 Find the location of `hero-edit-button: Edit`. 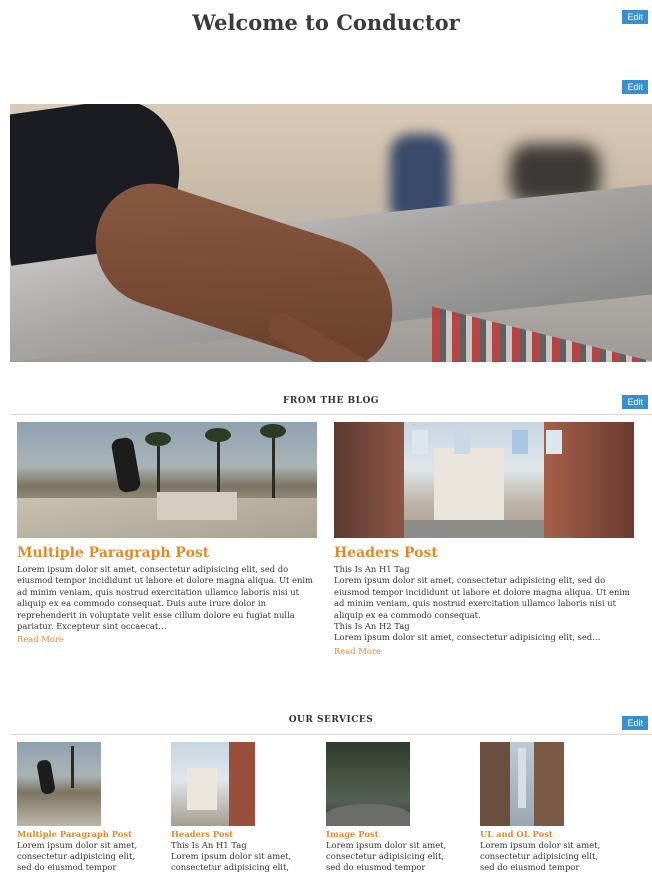

hero-edit-button: Edit is located at coordinates (635, 87).